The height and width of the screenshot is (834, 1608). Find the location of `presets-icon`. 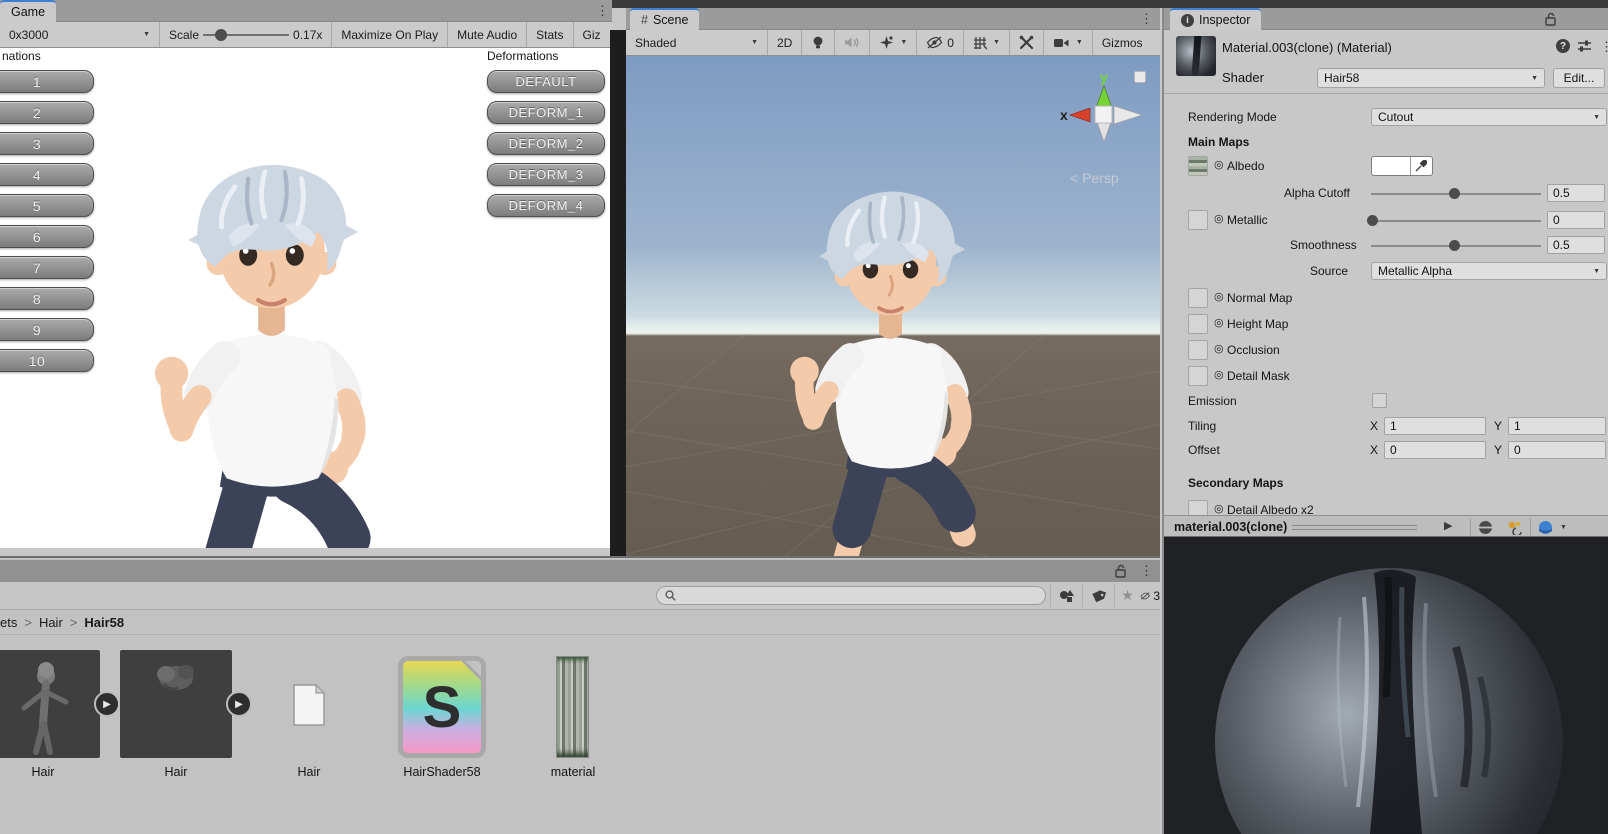

presets-icon is located at coordinates (1584, 46).